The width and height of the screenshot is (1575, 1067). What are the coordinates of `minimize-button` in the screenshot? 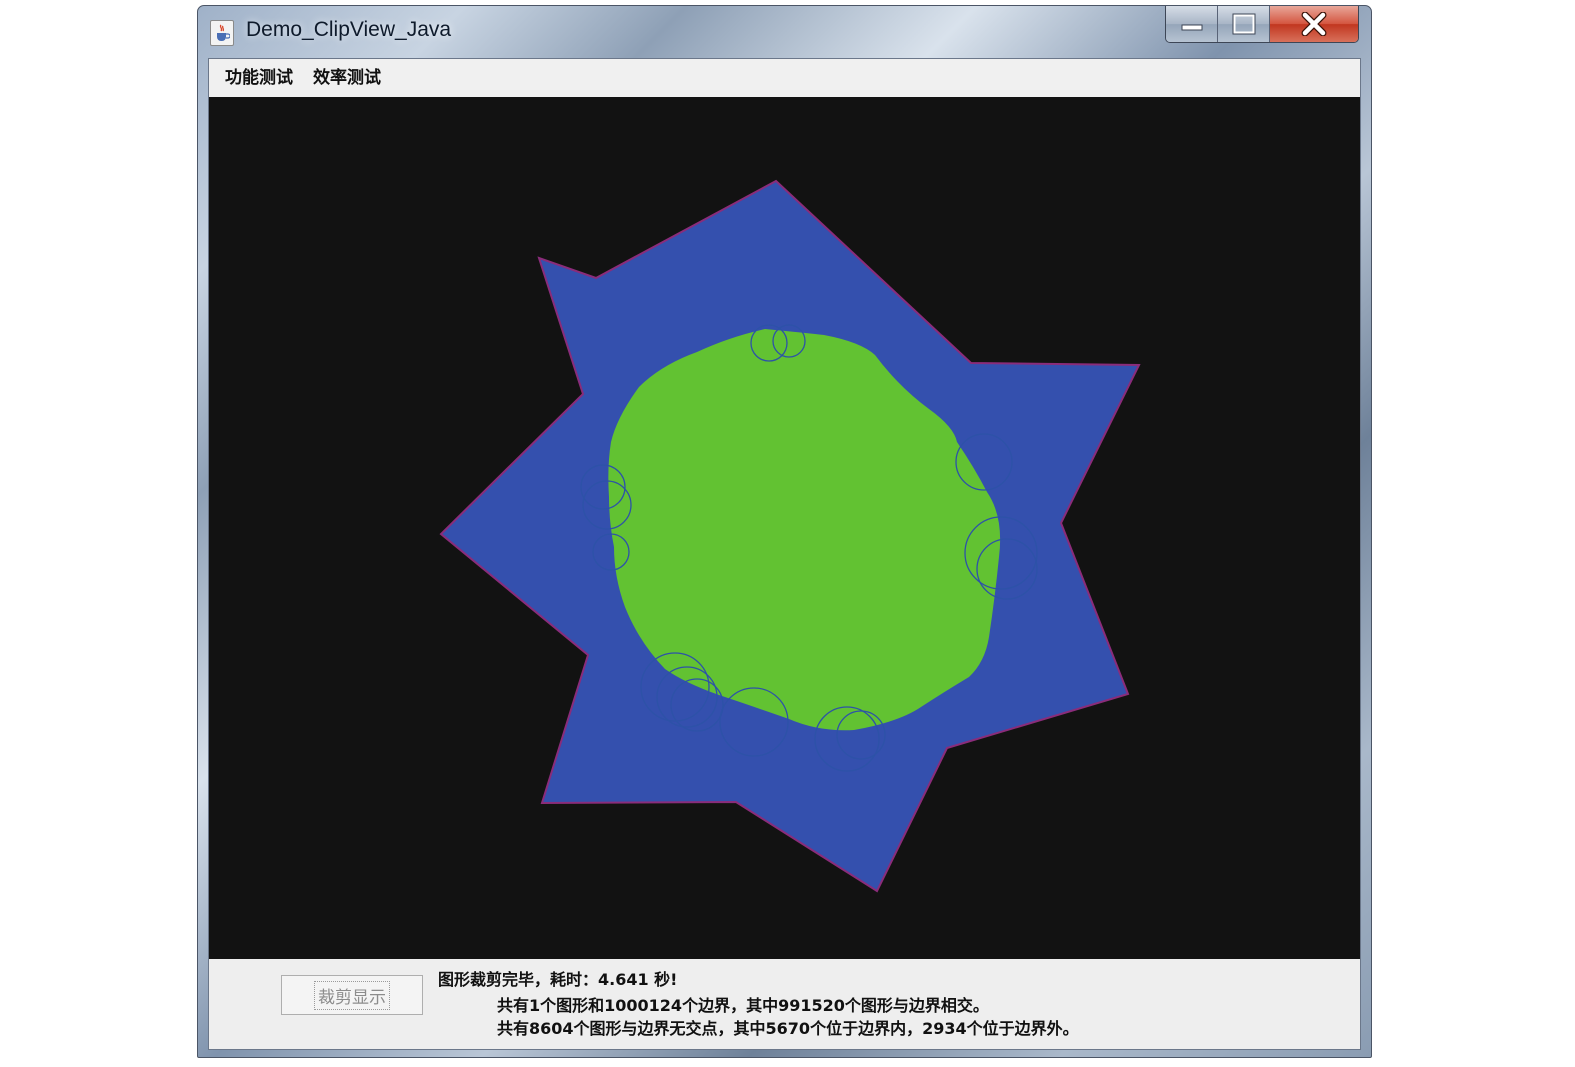 It's located at (1192, 24).